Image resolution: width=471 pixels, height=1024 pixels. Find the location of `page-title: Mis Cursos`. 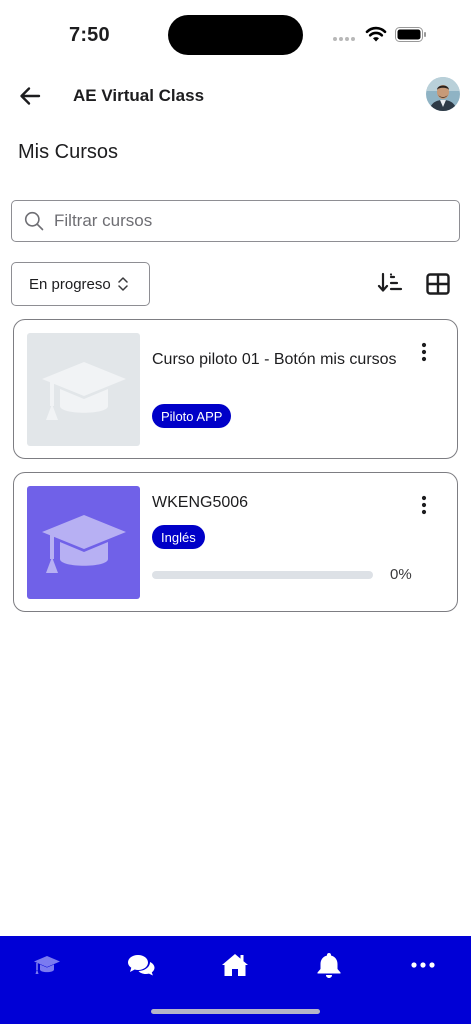

page-title: Mis Cursos is located at coordinates (68, 152).